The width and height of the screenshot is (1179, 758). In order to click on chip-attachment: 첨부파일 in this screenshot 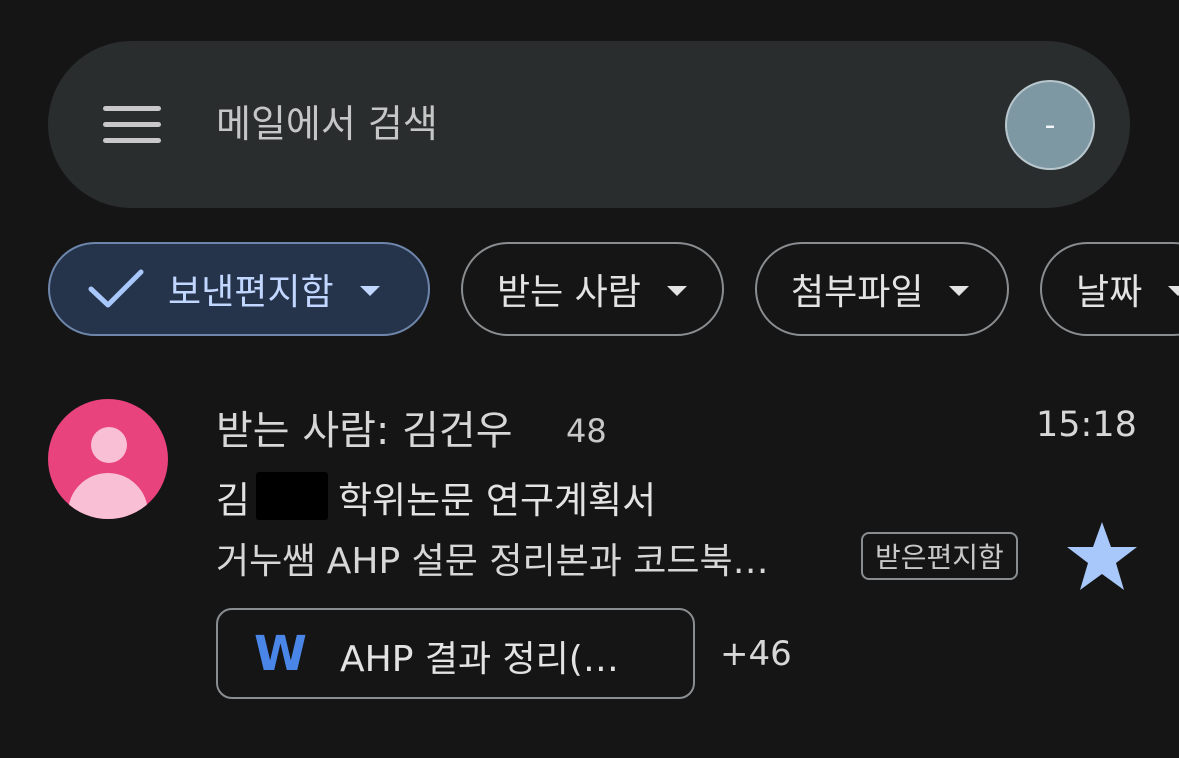, I will do `click(882, 289)`.